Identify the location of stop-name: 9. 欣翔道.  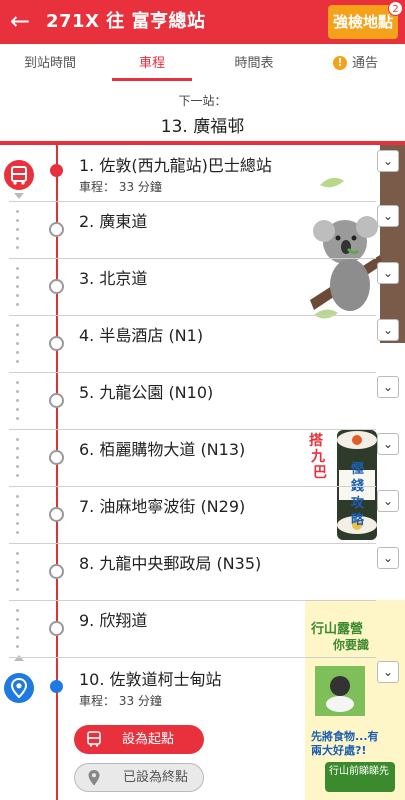
(113, 619).